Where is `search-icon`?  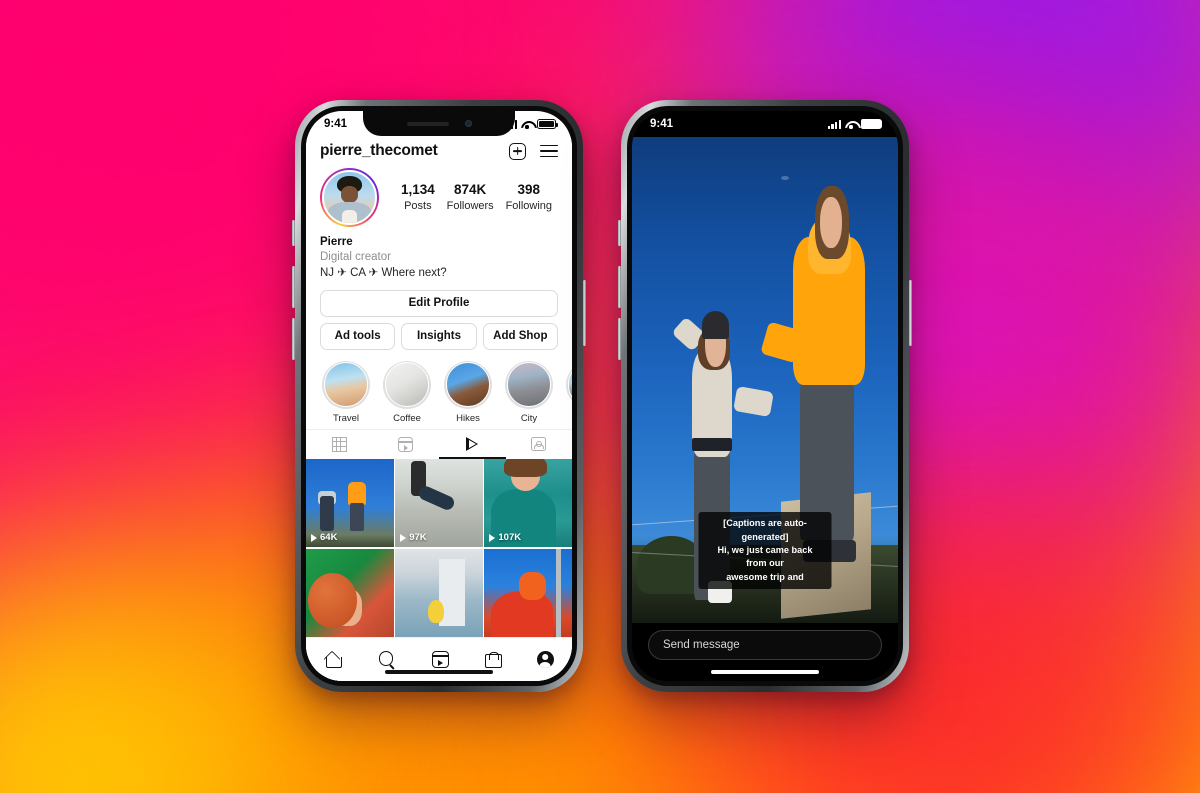
search-icon is located at coordinates (387, 659).